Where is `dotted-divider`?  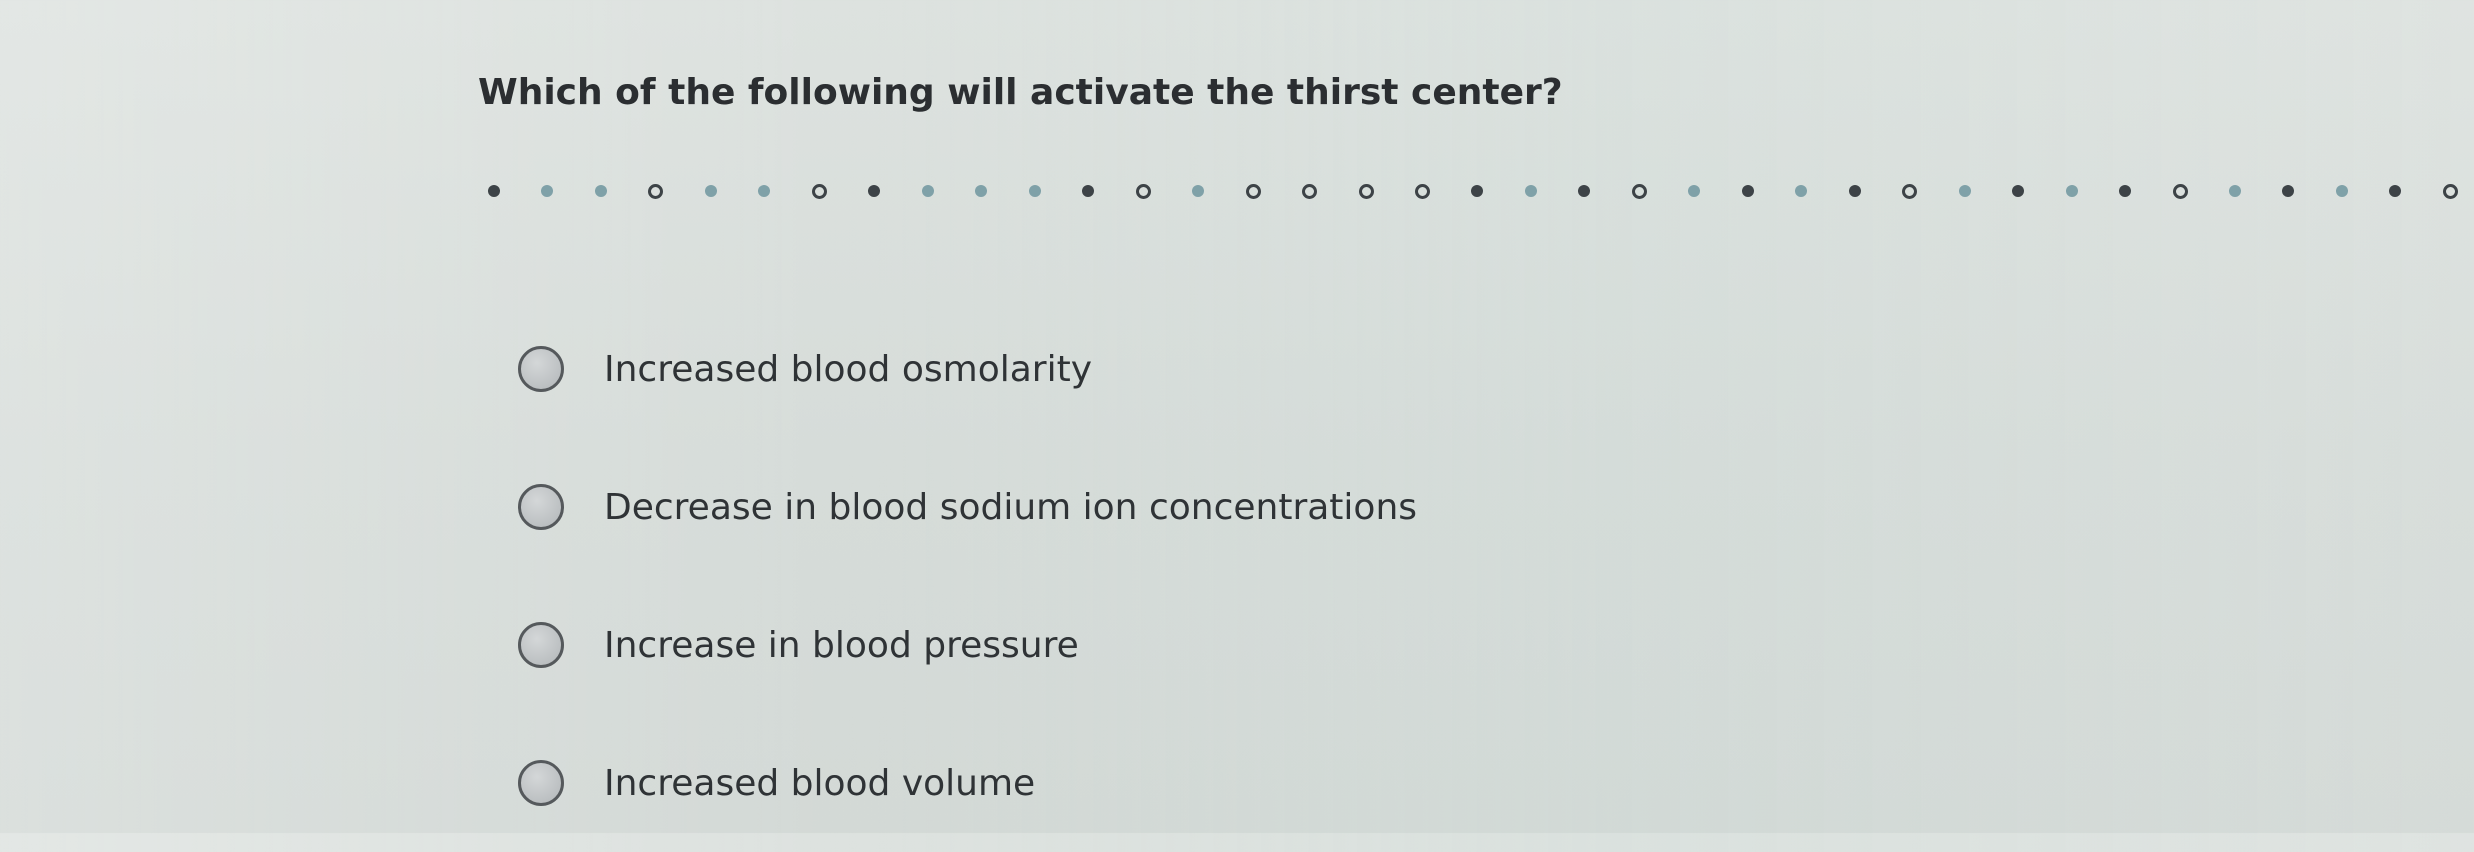 dotted-divider is located at coordinates (1473, 191).